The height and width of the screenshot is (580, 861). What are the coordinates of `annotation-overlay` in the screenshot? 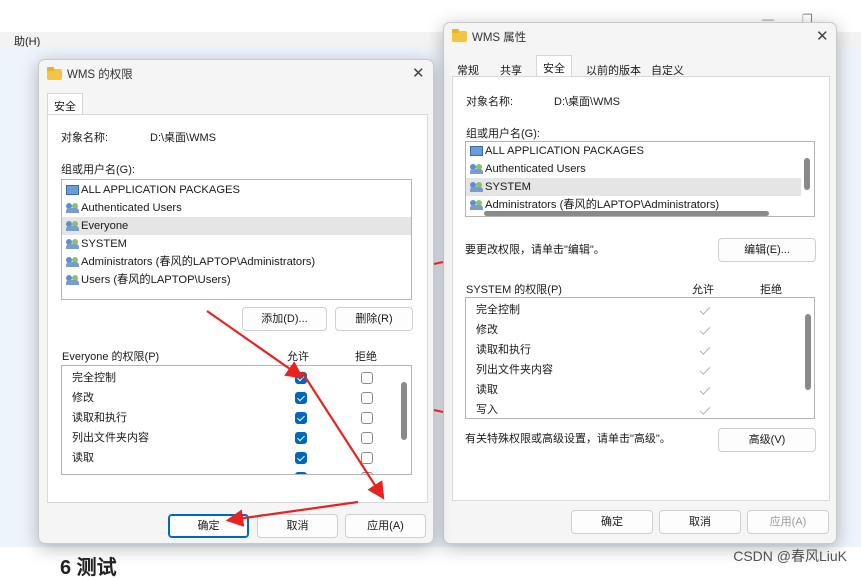 It's located at (325, 394).